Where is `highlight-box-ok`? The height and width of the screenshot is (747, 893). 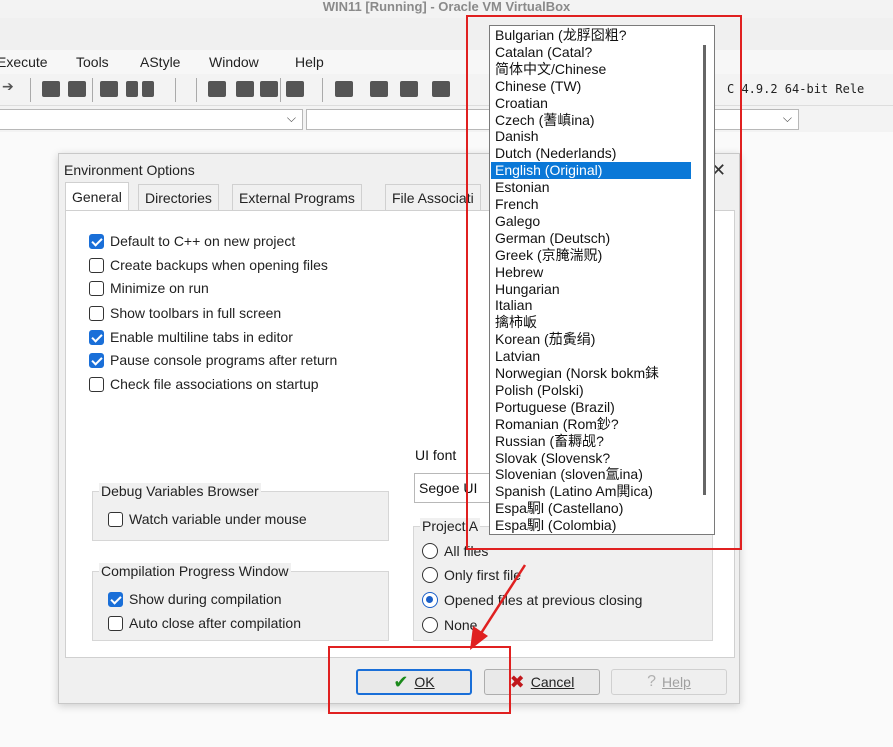 highlight-box-ok is located at coordinates (419, 680).